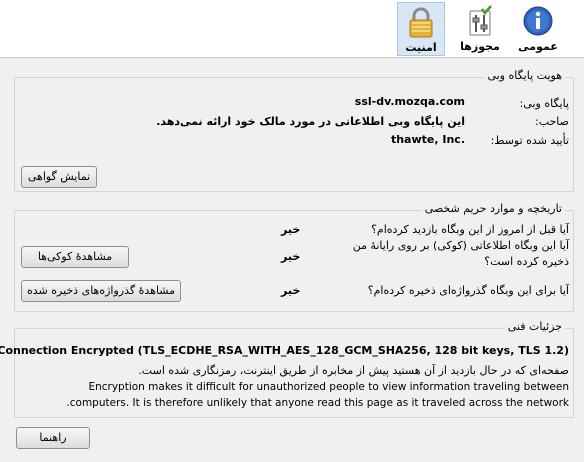 The height and width of the screenshot is (462, 584). What do you see at coordinates (538, 46) in the screenshot?
I see `tab-general-label: عمومی` at bounding box center [538, 46].